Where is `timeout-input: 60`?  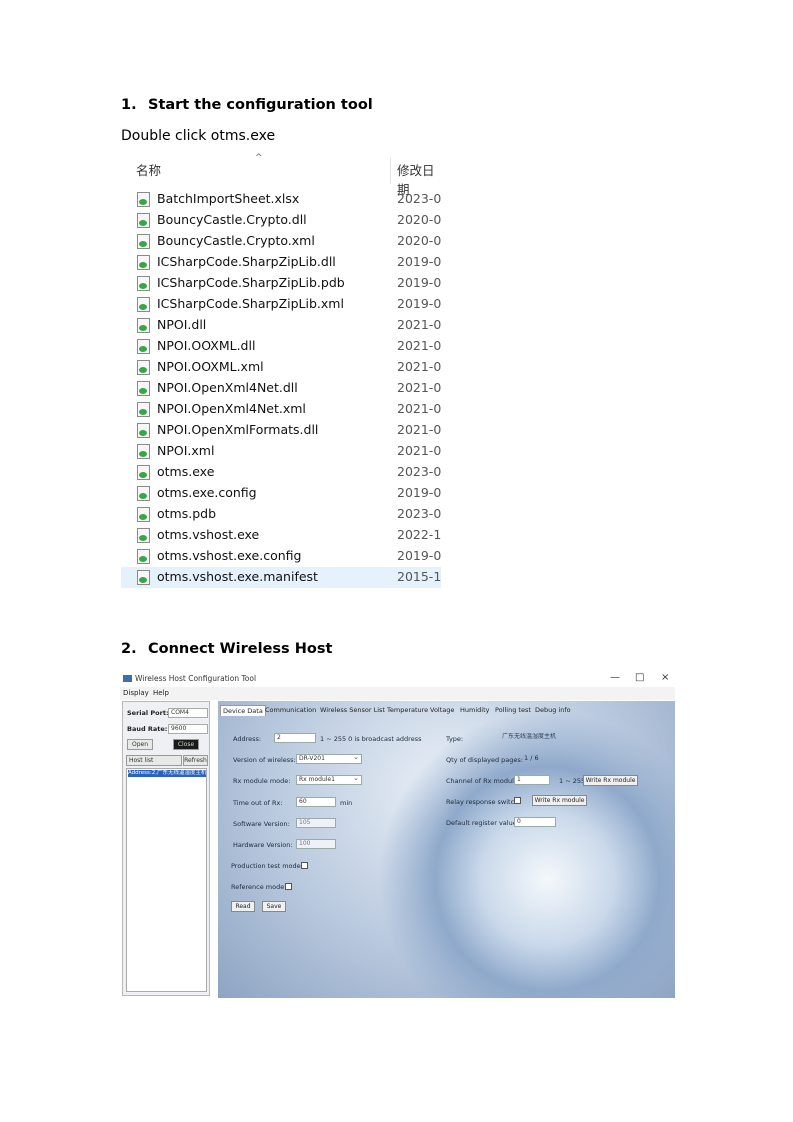
timeout-input: 60 is located at coordinates (316, 802).